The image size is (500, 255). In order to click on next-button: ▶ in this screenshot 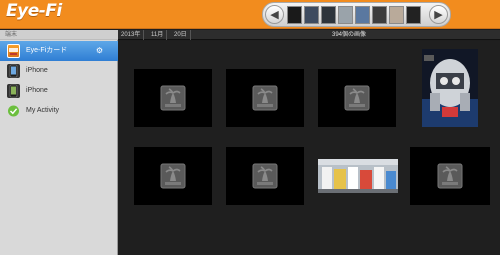, I will do `click(438, 14)`.